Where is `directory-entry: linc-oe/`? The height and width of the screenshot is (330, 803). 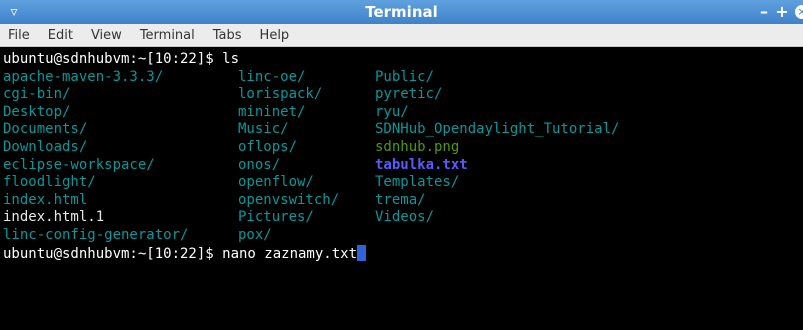 directory-entry: linc-oe/ is located at coordinates (272, 76).